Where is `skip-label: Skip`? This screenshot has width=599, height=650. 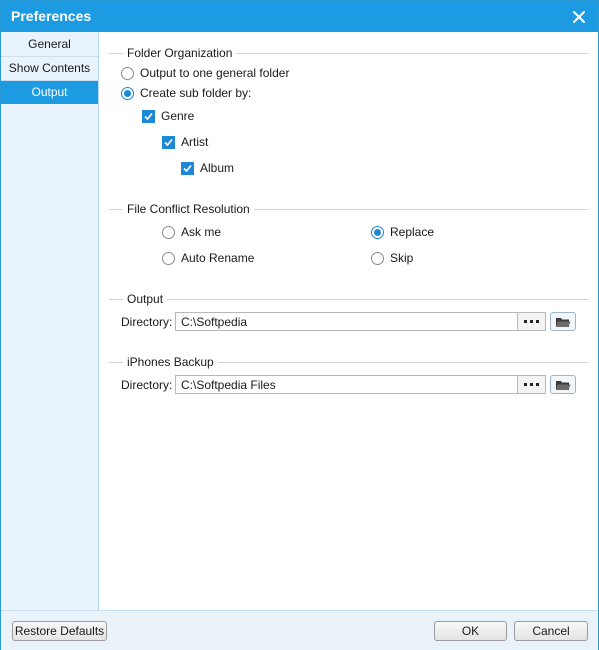 skip-label: Skip is located at coordinates (402, 258).